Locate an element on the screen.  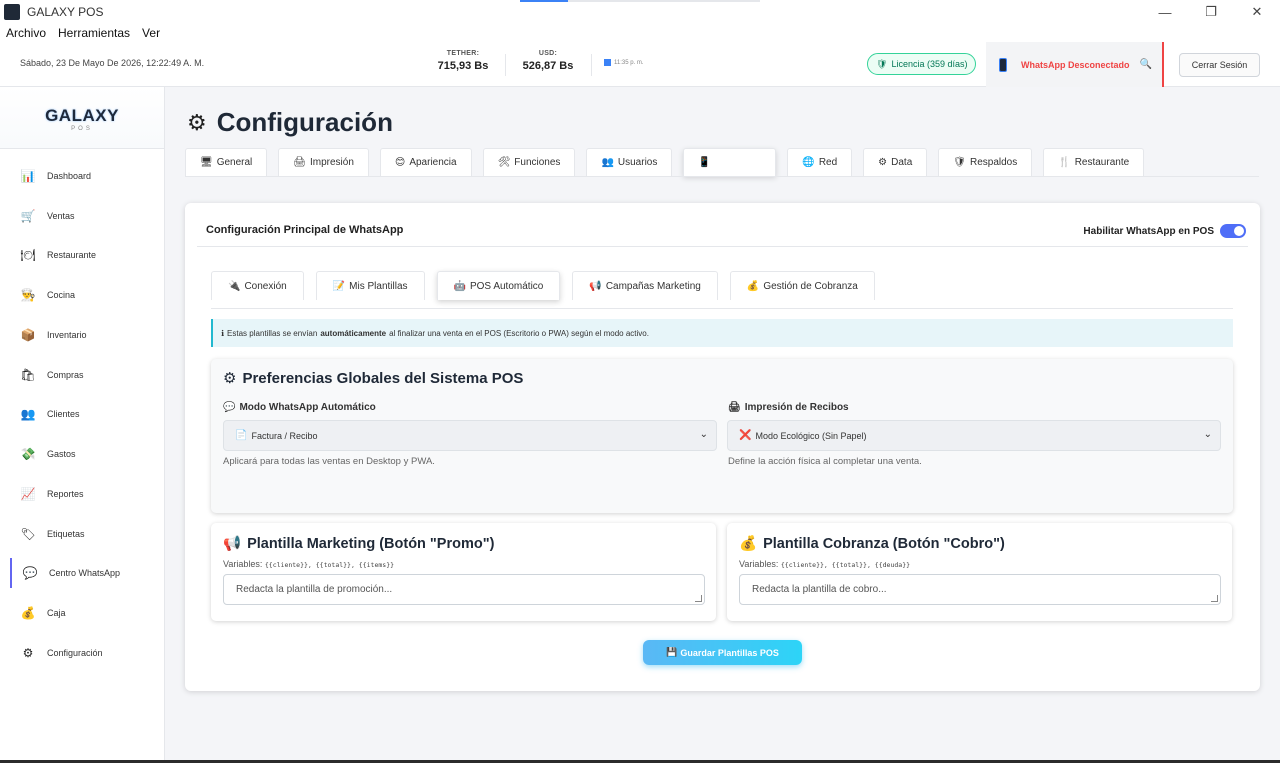
subtab-conexion: 🔌 Conexión is located at coordinates (257, 285).